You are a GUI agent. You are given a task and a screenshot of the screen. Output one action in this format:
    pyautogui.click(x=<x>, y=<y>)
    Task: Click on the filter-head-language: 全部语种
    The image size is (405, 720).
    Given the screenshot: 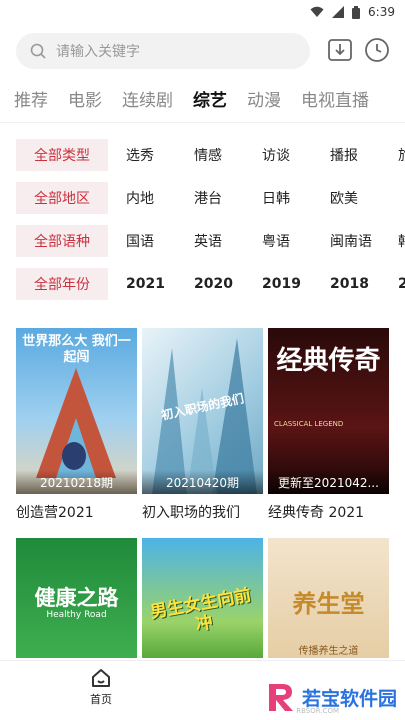 What is the action you would take?
    pyautogui.click(x=62, y=241)
    